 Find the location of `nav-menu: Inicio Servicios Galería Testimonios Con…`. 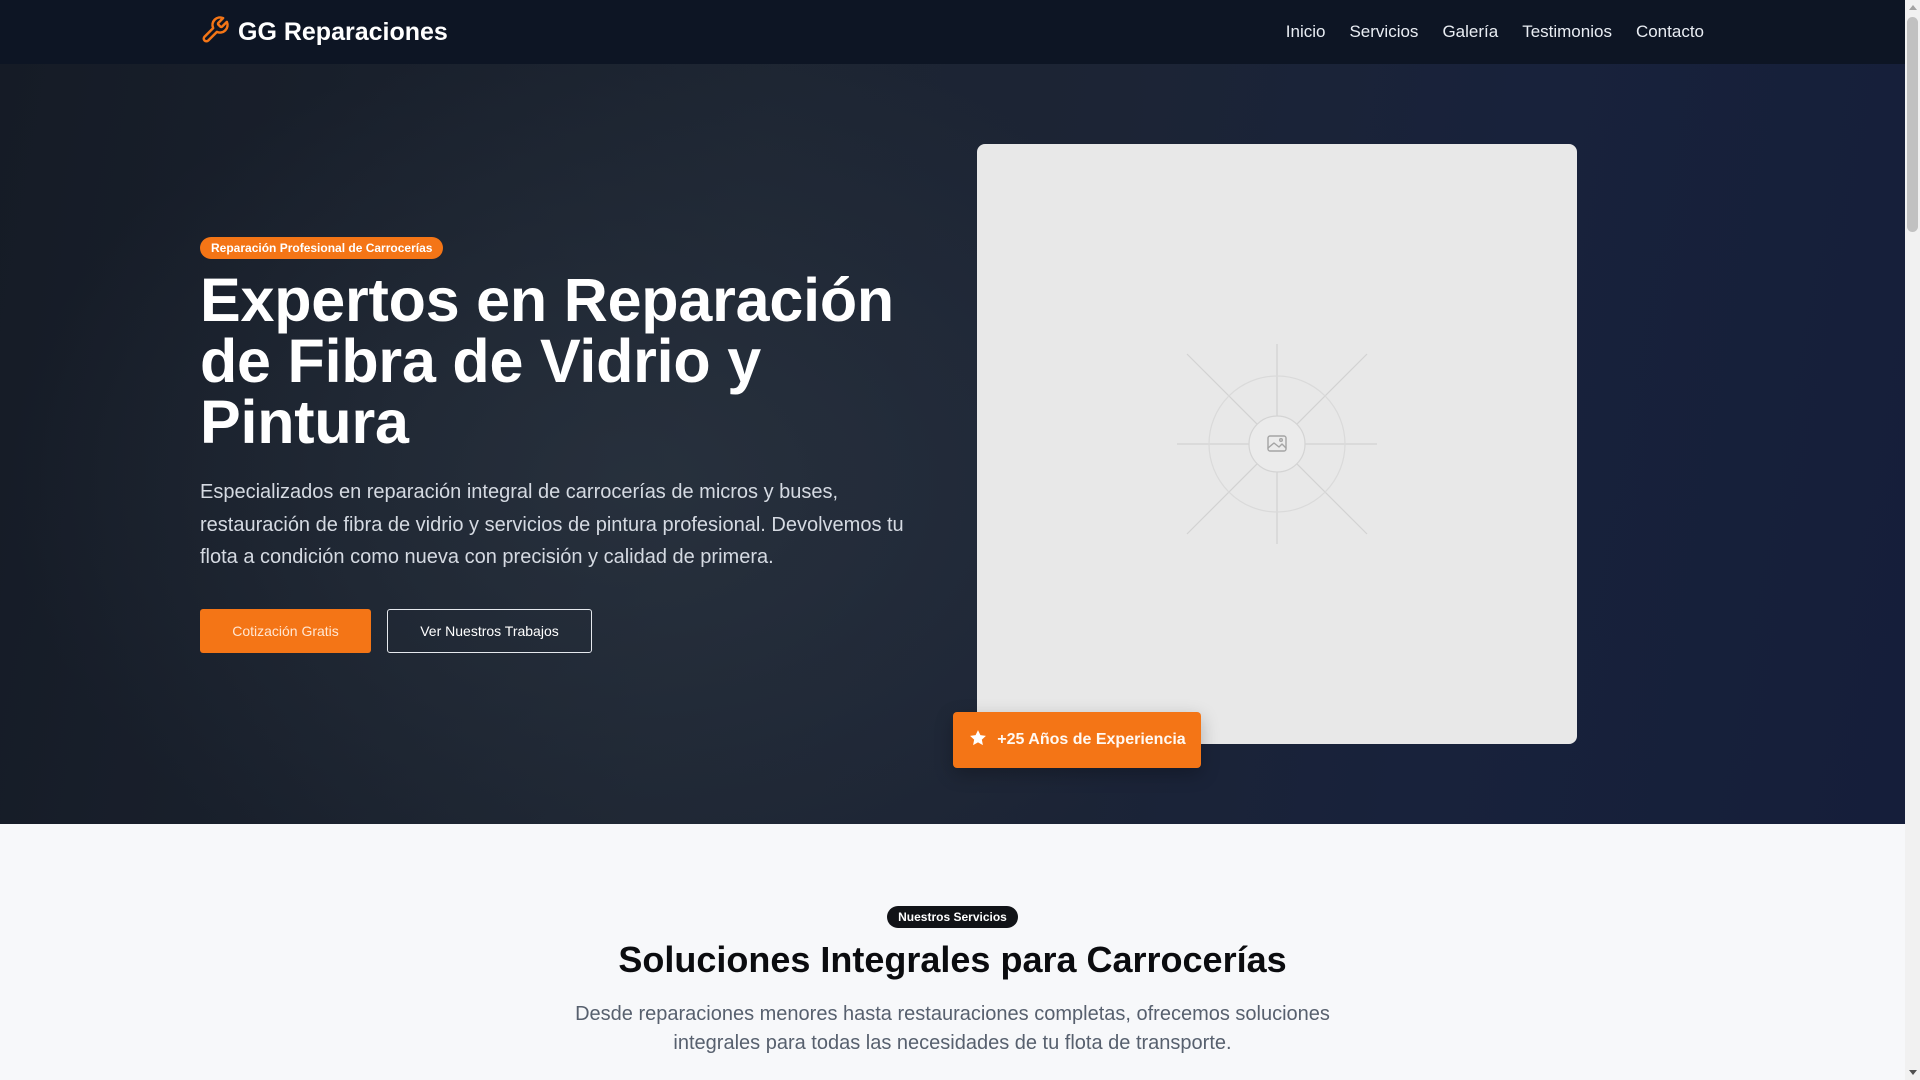

nav-menu: Inicio Servicios Galería Testimonios Con… is located at coordinates (1495, 32).